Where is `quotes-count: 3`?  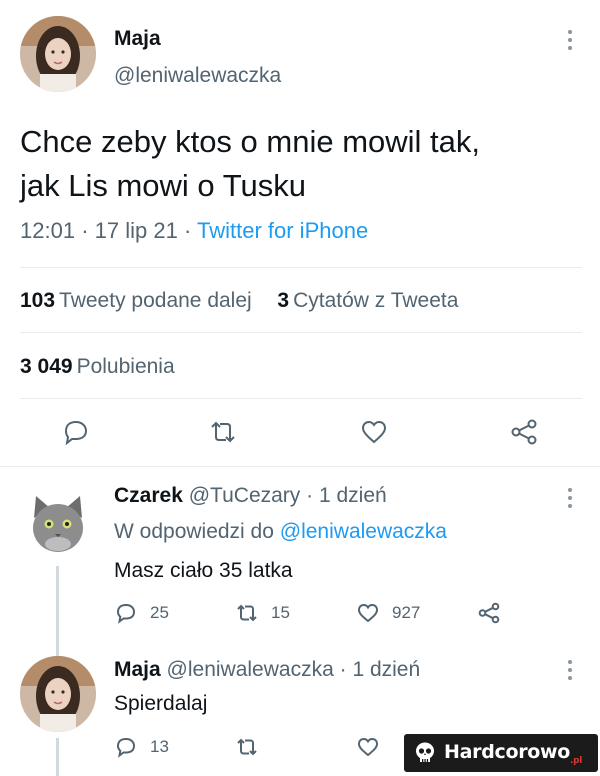 quotes-count: 3 is located at coordinates (283, 300).